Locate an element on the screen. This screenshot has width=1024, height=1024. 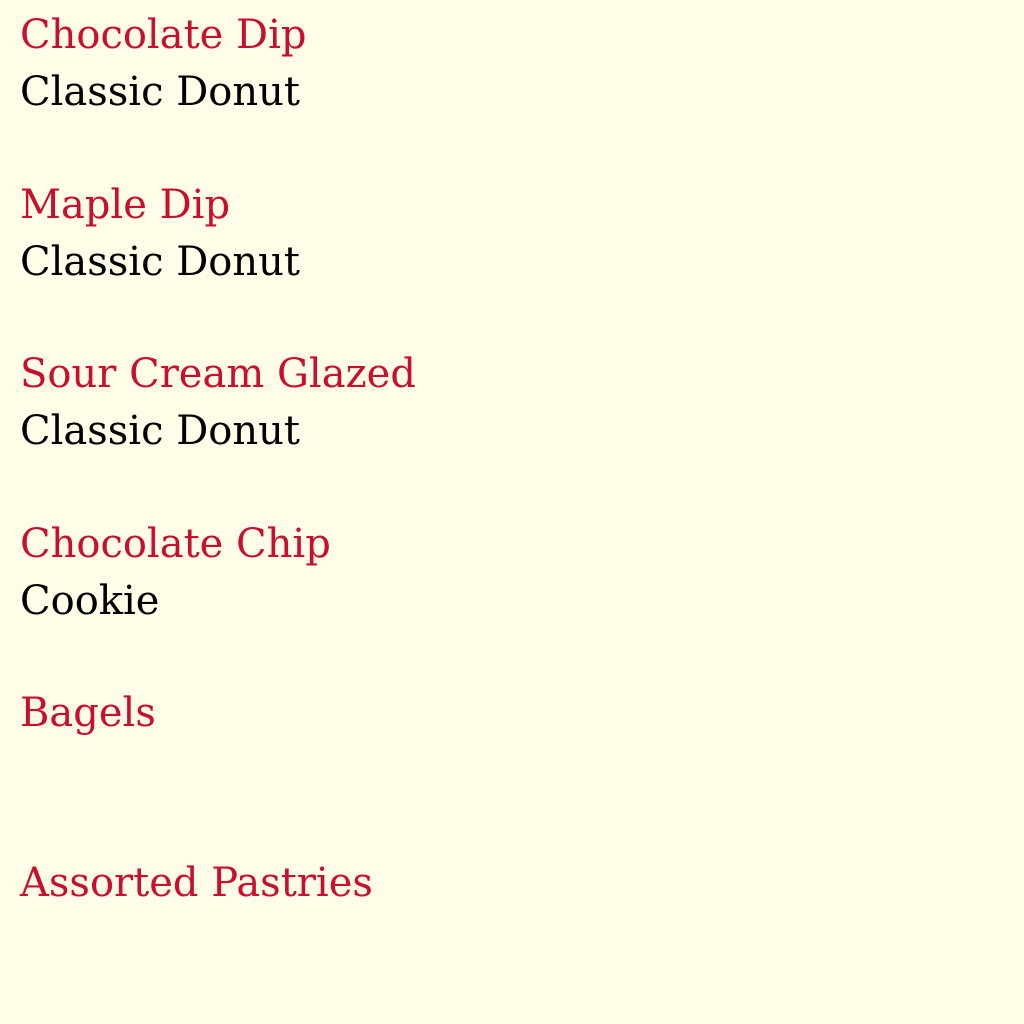
menu-item-name: Sour Cream Glazed is located at coordinates (218, 374).